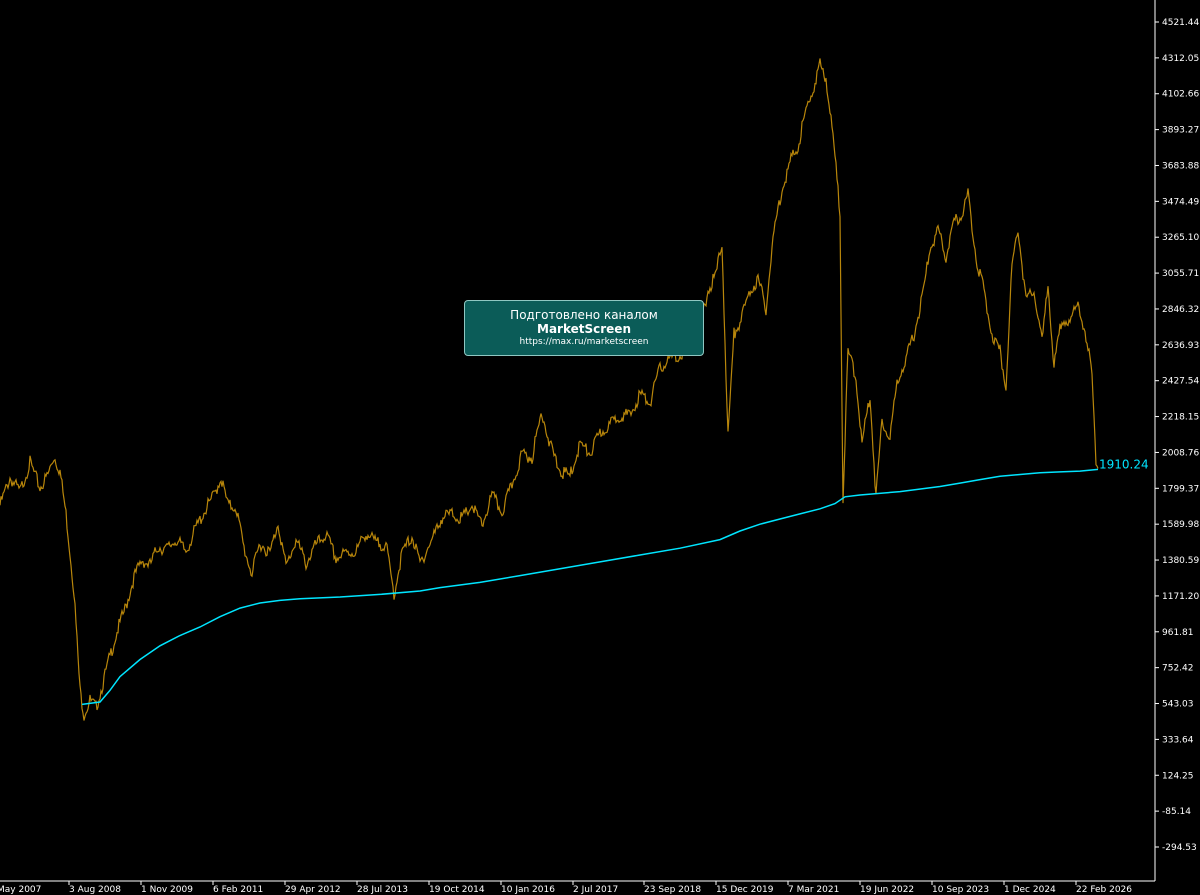 The width and height of the screenshot is (1200, 895). Describe the element at coordinates (1180, 561) in the screenshot. I see `price-tick-label: 1380.59` at that location.